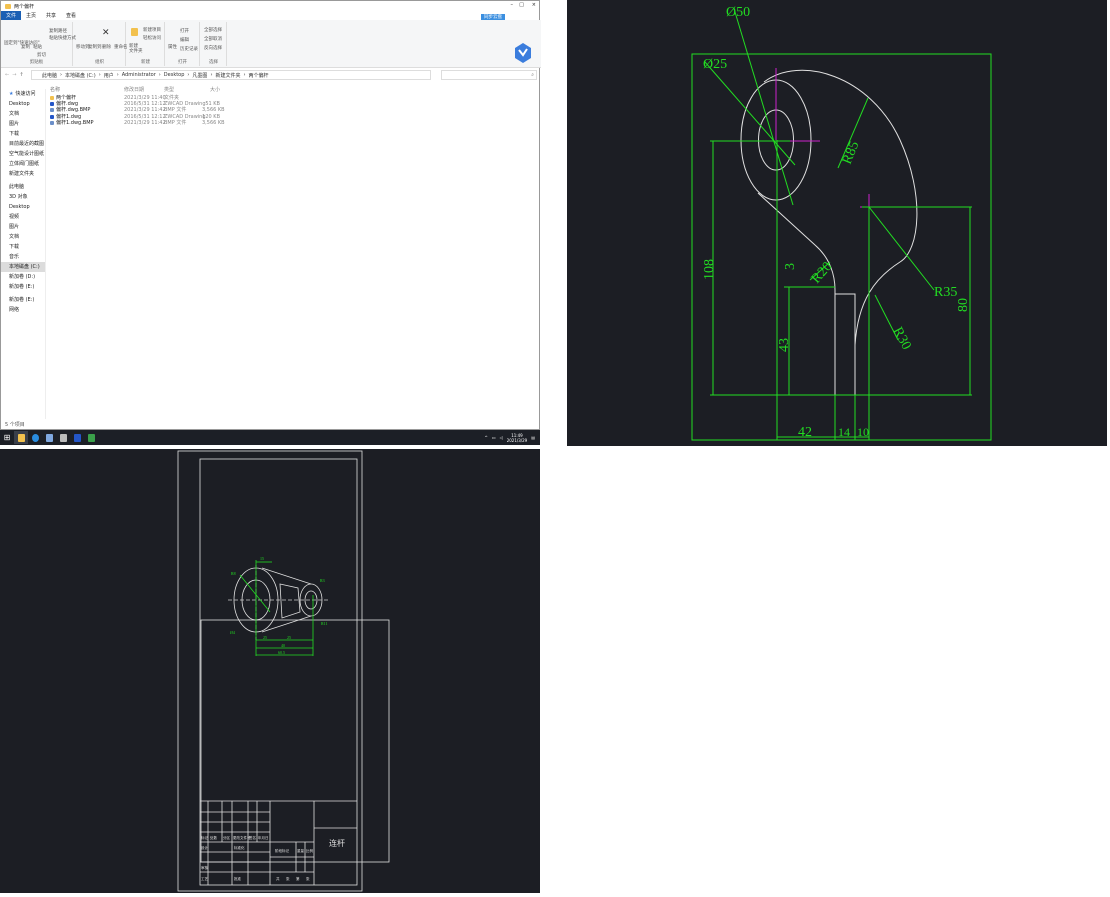 The height and width of the screenshot is (897, 1110). I want to click on minimize-button: –, so click(512, 5).